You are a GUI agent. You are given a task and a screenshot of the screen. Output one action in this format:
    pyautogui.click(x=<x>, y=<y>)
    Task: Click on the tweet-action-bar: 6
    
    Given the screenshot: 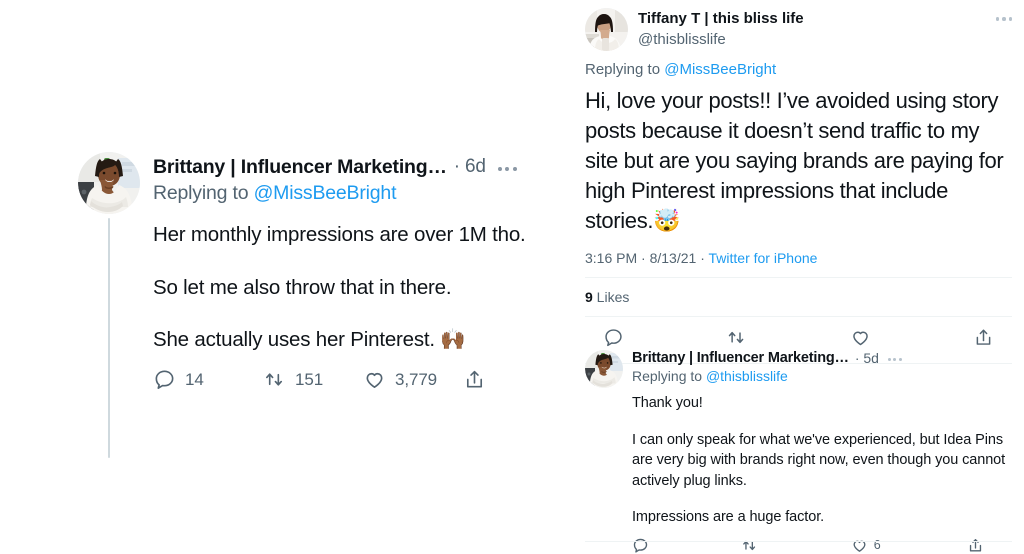 What is the action you would take?
    pyautogui.click(x=822, y=545)
    